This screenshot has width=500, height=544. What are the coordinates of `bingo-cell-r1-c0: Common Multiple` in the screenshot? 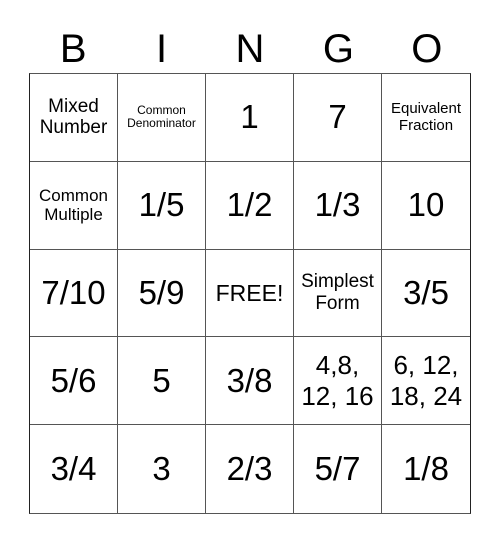 It's located at (74, 205).